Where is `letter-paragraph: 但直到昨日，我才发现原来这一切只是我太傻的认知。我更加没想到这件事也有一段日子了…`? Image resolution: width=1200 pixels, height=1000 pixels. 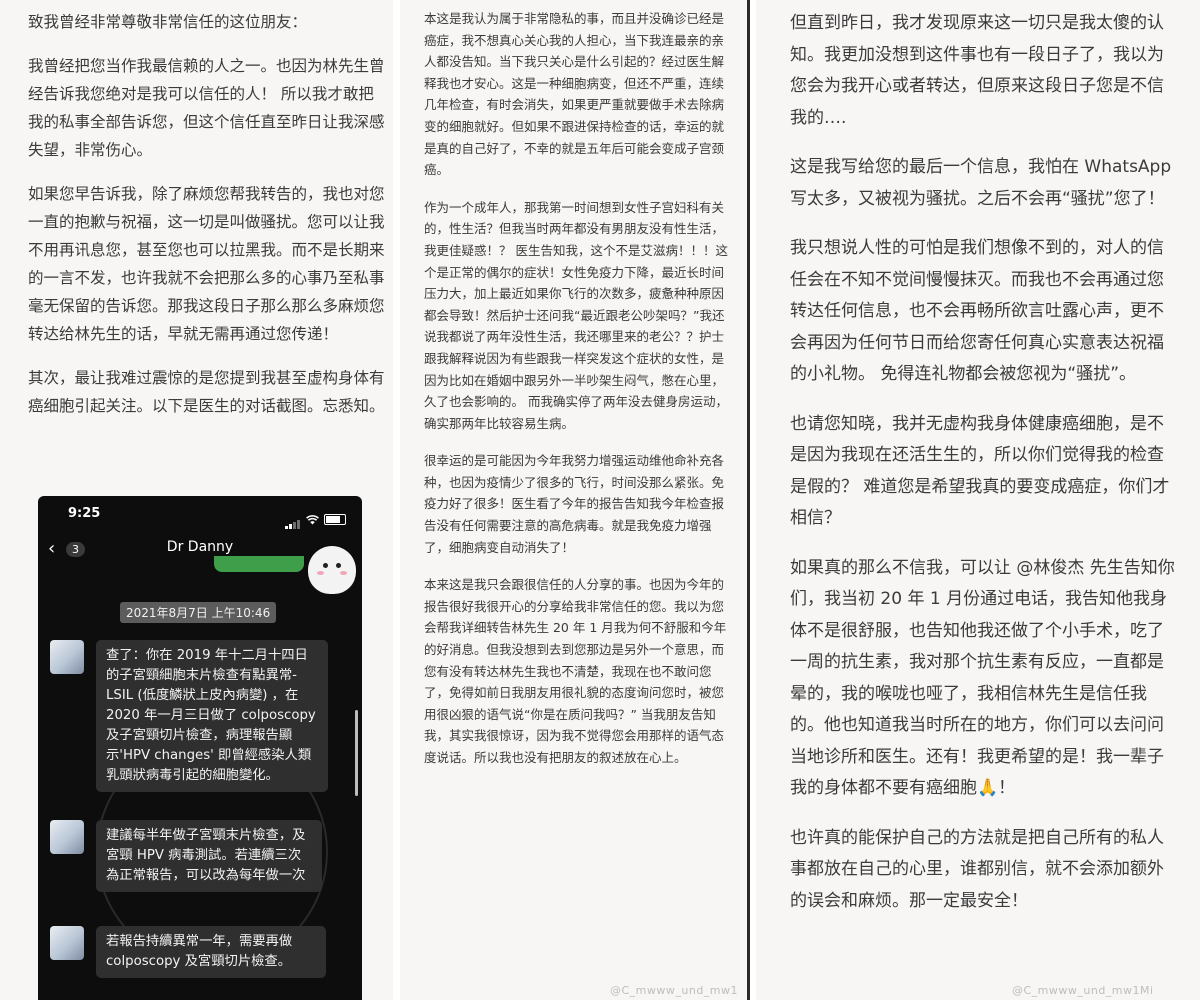
letter-paragraph: 但直到昨日，我才发现原来这一切只是我太傻的认知。我更加没想到这件事也有一段日子了… is located at coordinates (977, 70).